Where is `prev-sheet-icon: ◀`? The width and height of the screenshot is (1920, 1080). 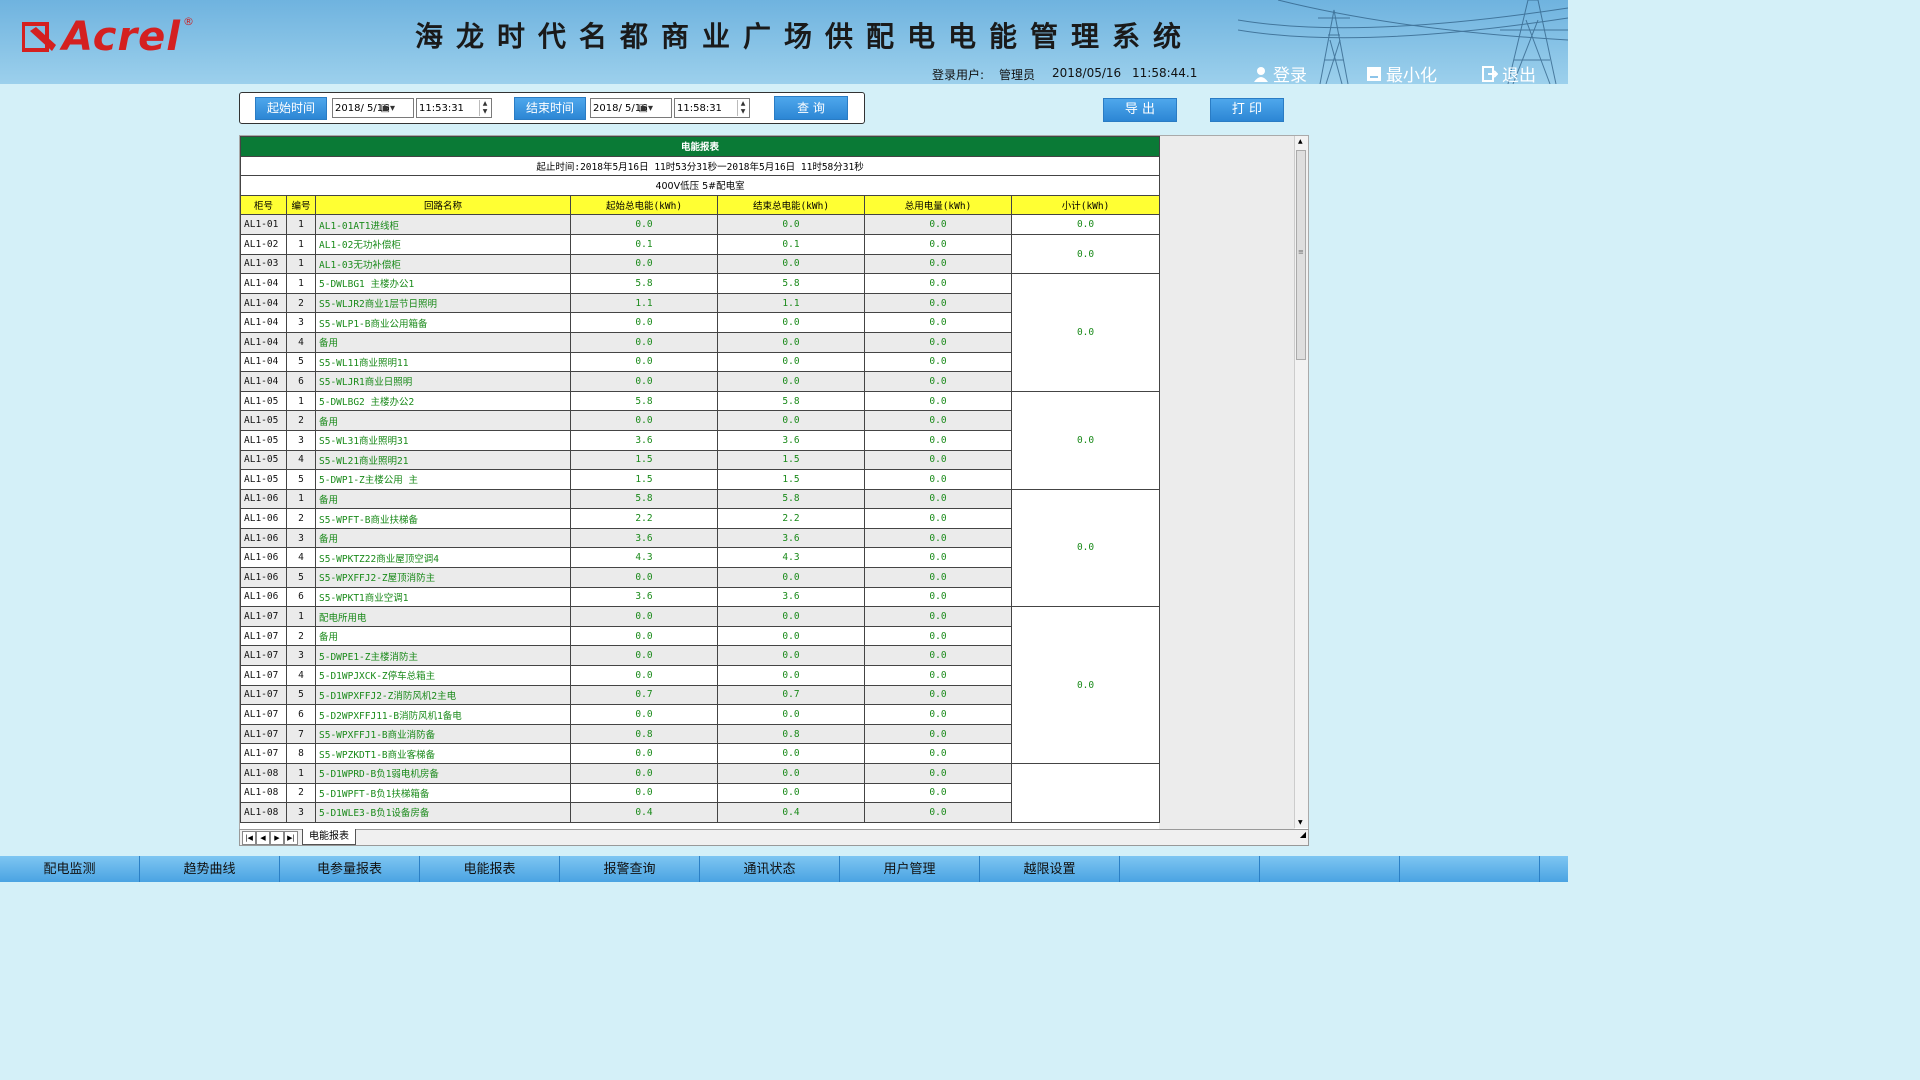
prev-sheet-icon: ◀ is located at coordinates (263, 838).